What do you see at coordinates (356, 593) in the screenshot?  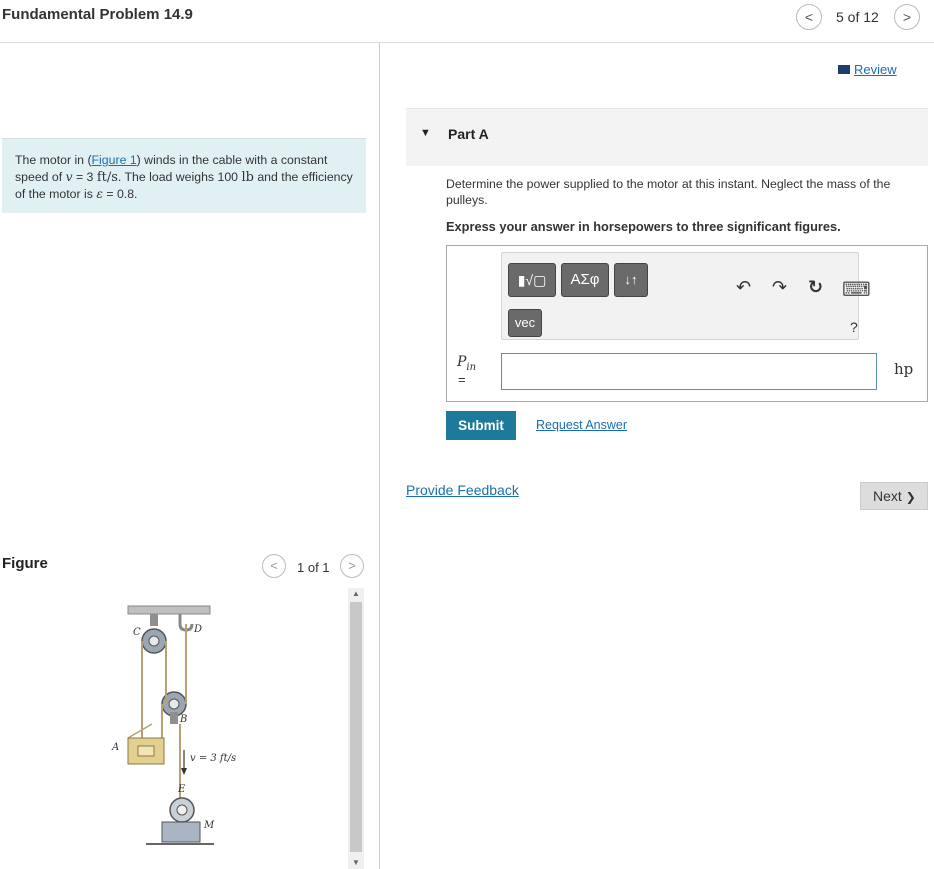 I see `scroll-up-icon: ▲` at bounding box center [356, 593].